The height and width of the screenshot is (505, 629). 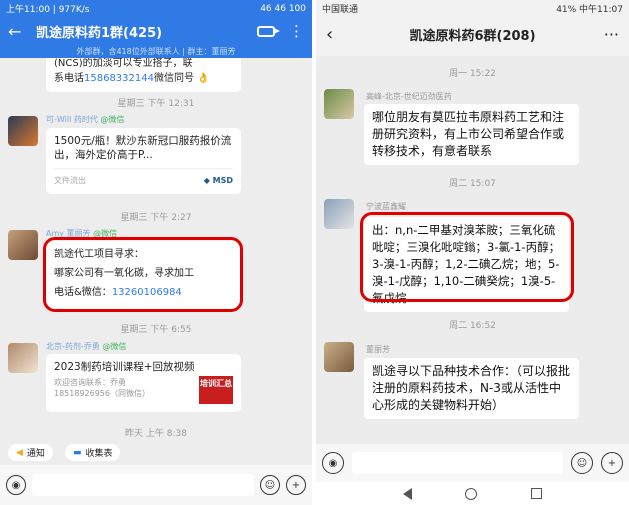 What do you see at coordinates (589, 10) in the screenshot?
I see `status-indicators: 41% 中午11:07` at bounding box center [589, 10].